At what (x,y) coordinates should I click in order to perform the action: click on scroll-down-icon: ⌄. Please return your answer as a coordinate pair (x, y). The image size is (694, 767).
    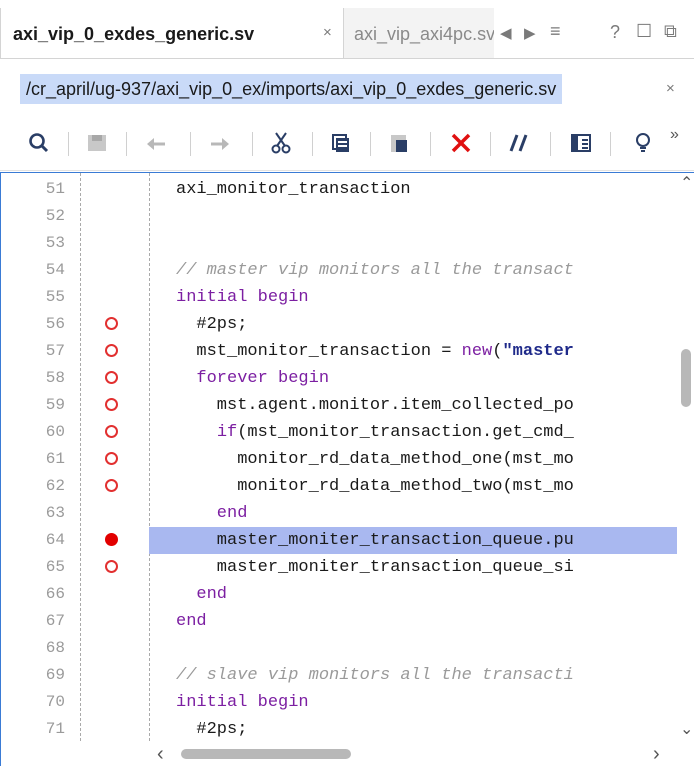
    Looking at the image, I should click on (686, 729).